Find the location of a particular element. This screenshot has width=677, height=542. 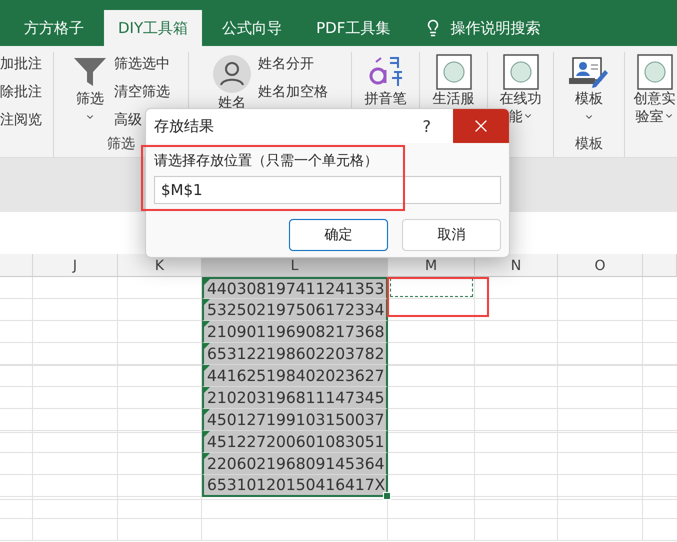

close-button is located at coordinates (481, 126).